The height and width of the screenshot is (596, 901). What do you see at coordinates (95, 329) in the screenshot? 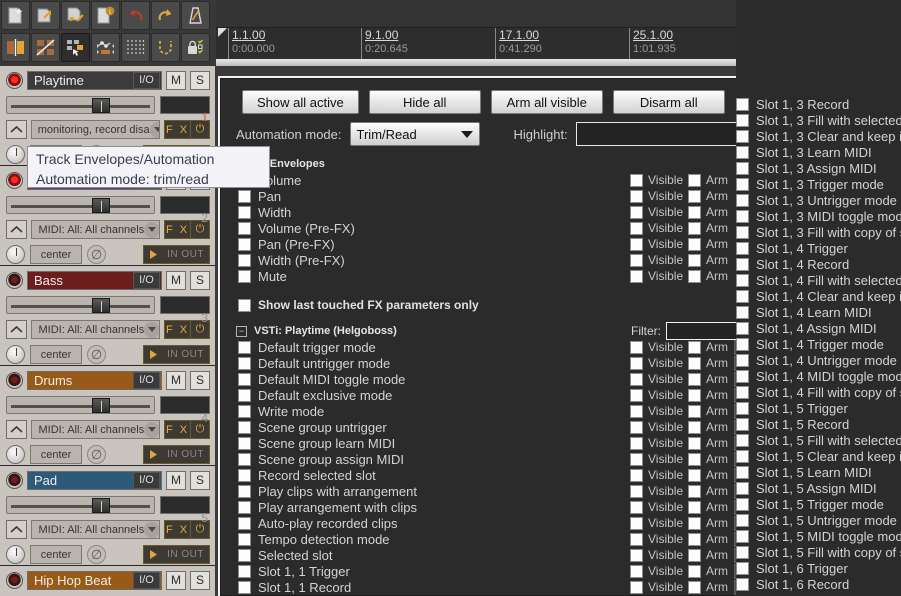
I see `input-select: MIDI: All: All channels` at bounding box center [95, 329].